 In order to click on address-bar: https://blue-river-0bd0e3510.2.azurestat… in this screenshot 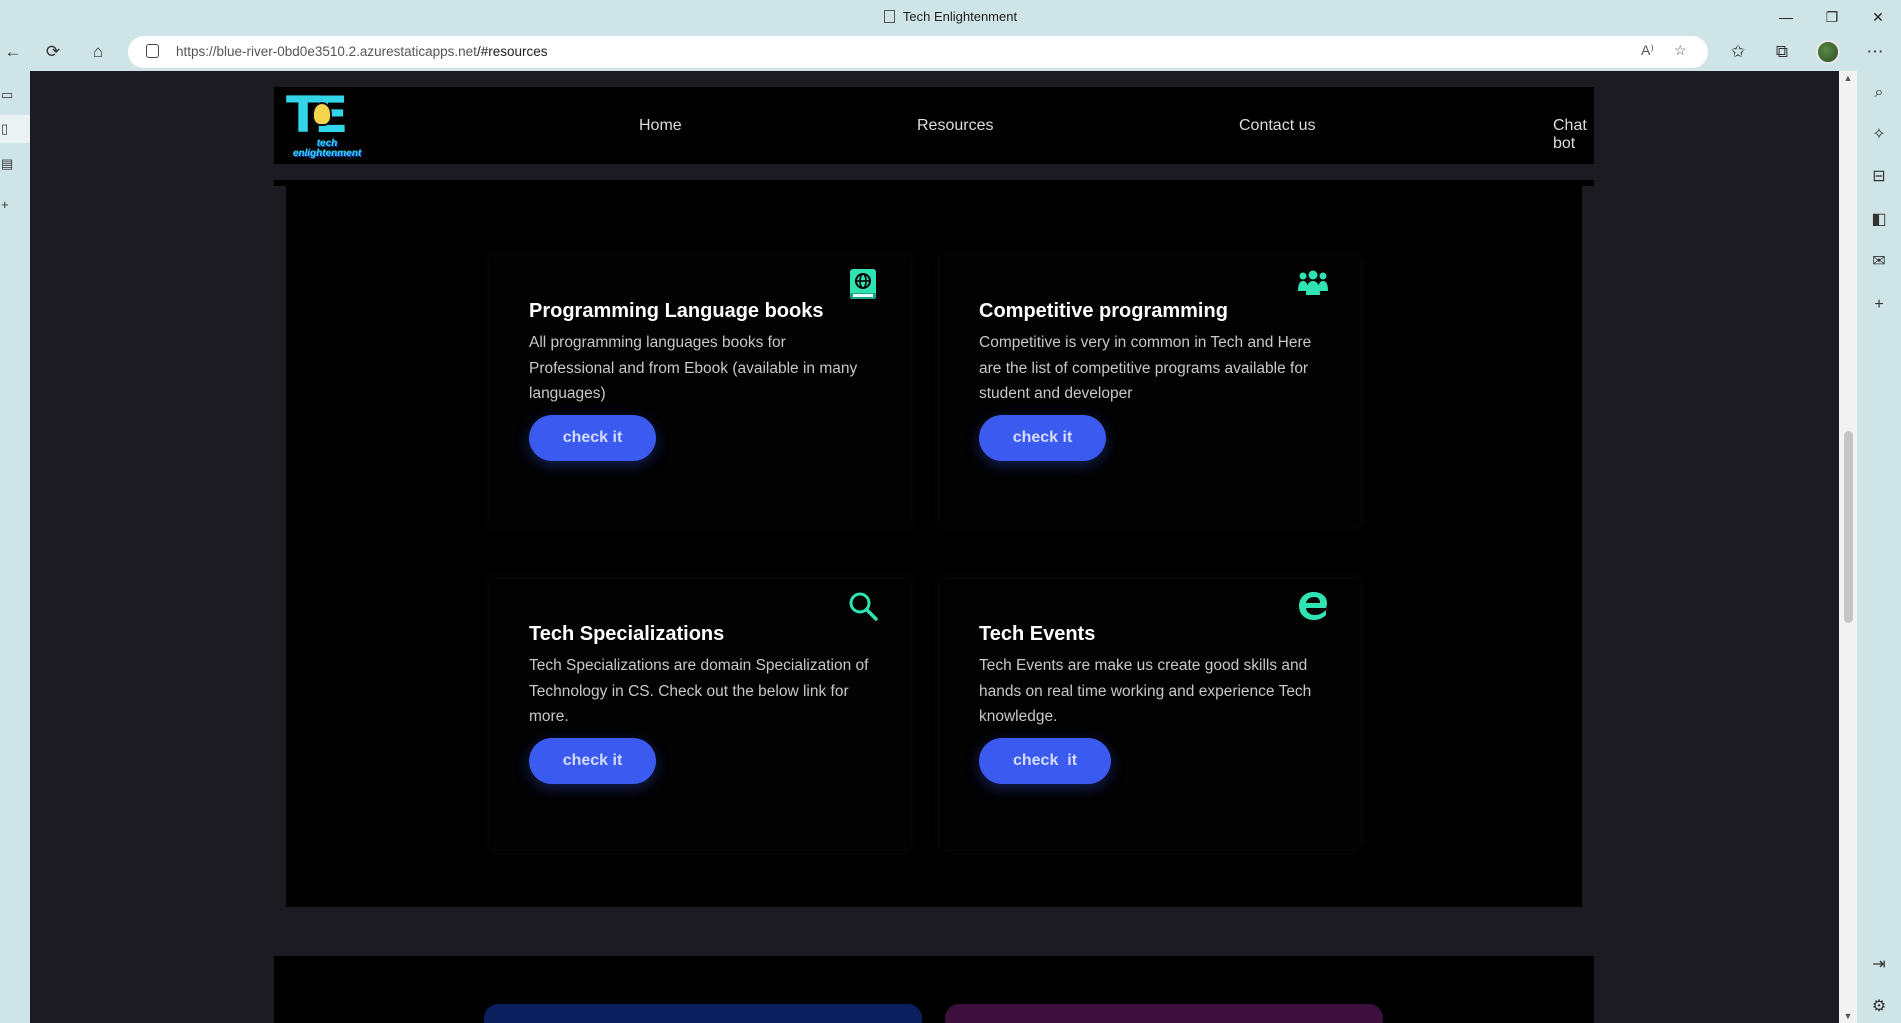, I will do `click(918, 52)`.